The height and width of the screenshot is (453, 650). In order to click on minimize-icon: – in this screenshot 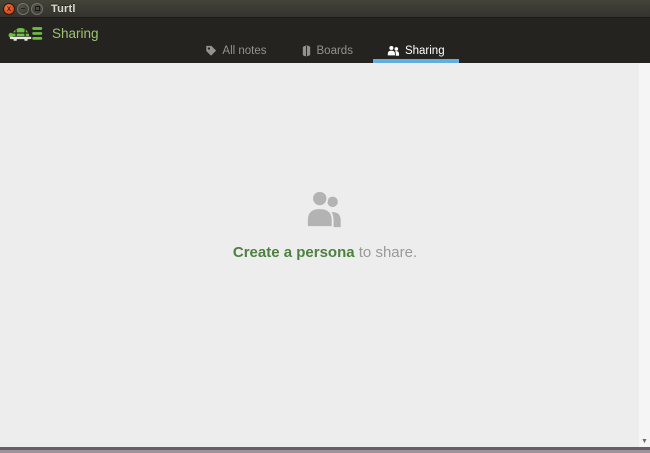, I will do `click(23, 8)`.